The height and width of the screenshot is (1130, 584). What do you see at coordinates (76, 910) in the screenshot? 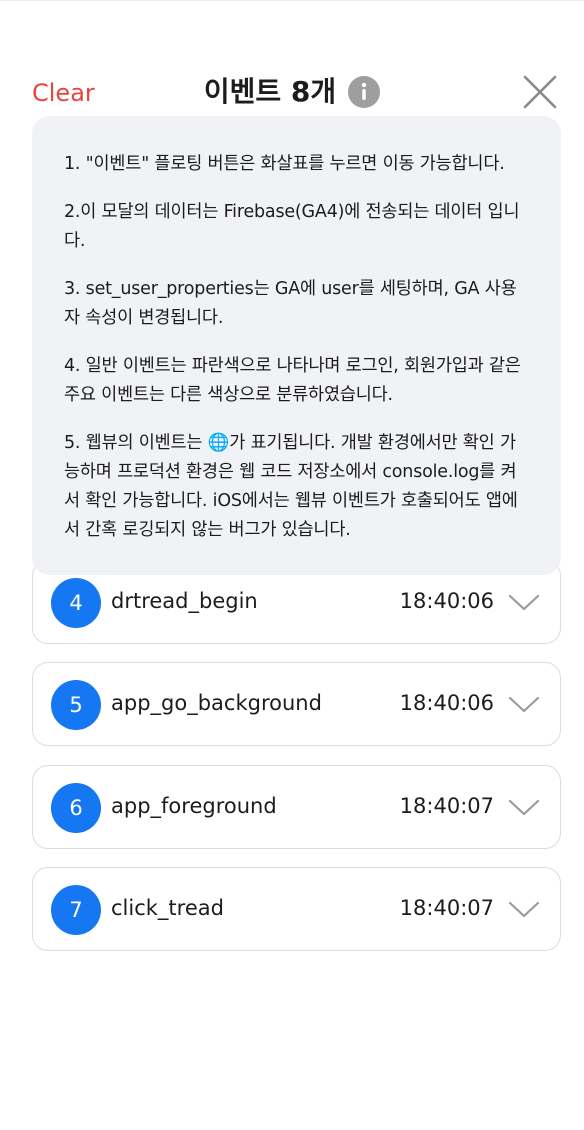
I see `event-number-badge: 7` at bounding box center [76, 910].